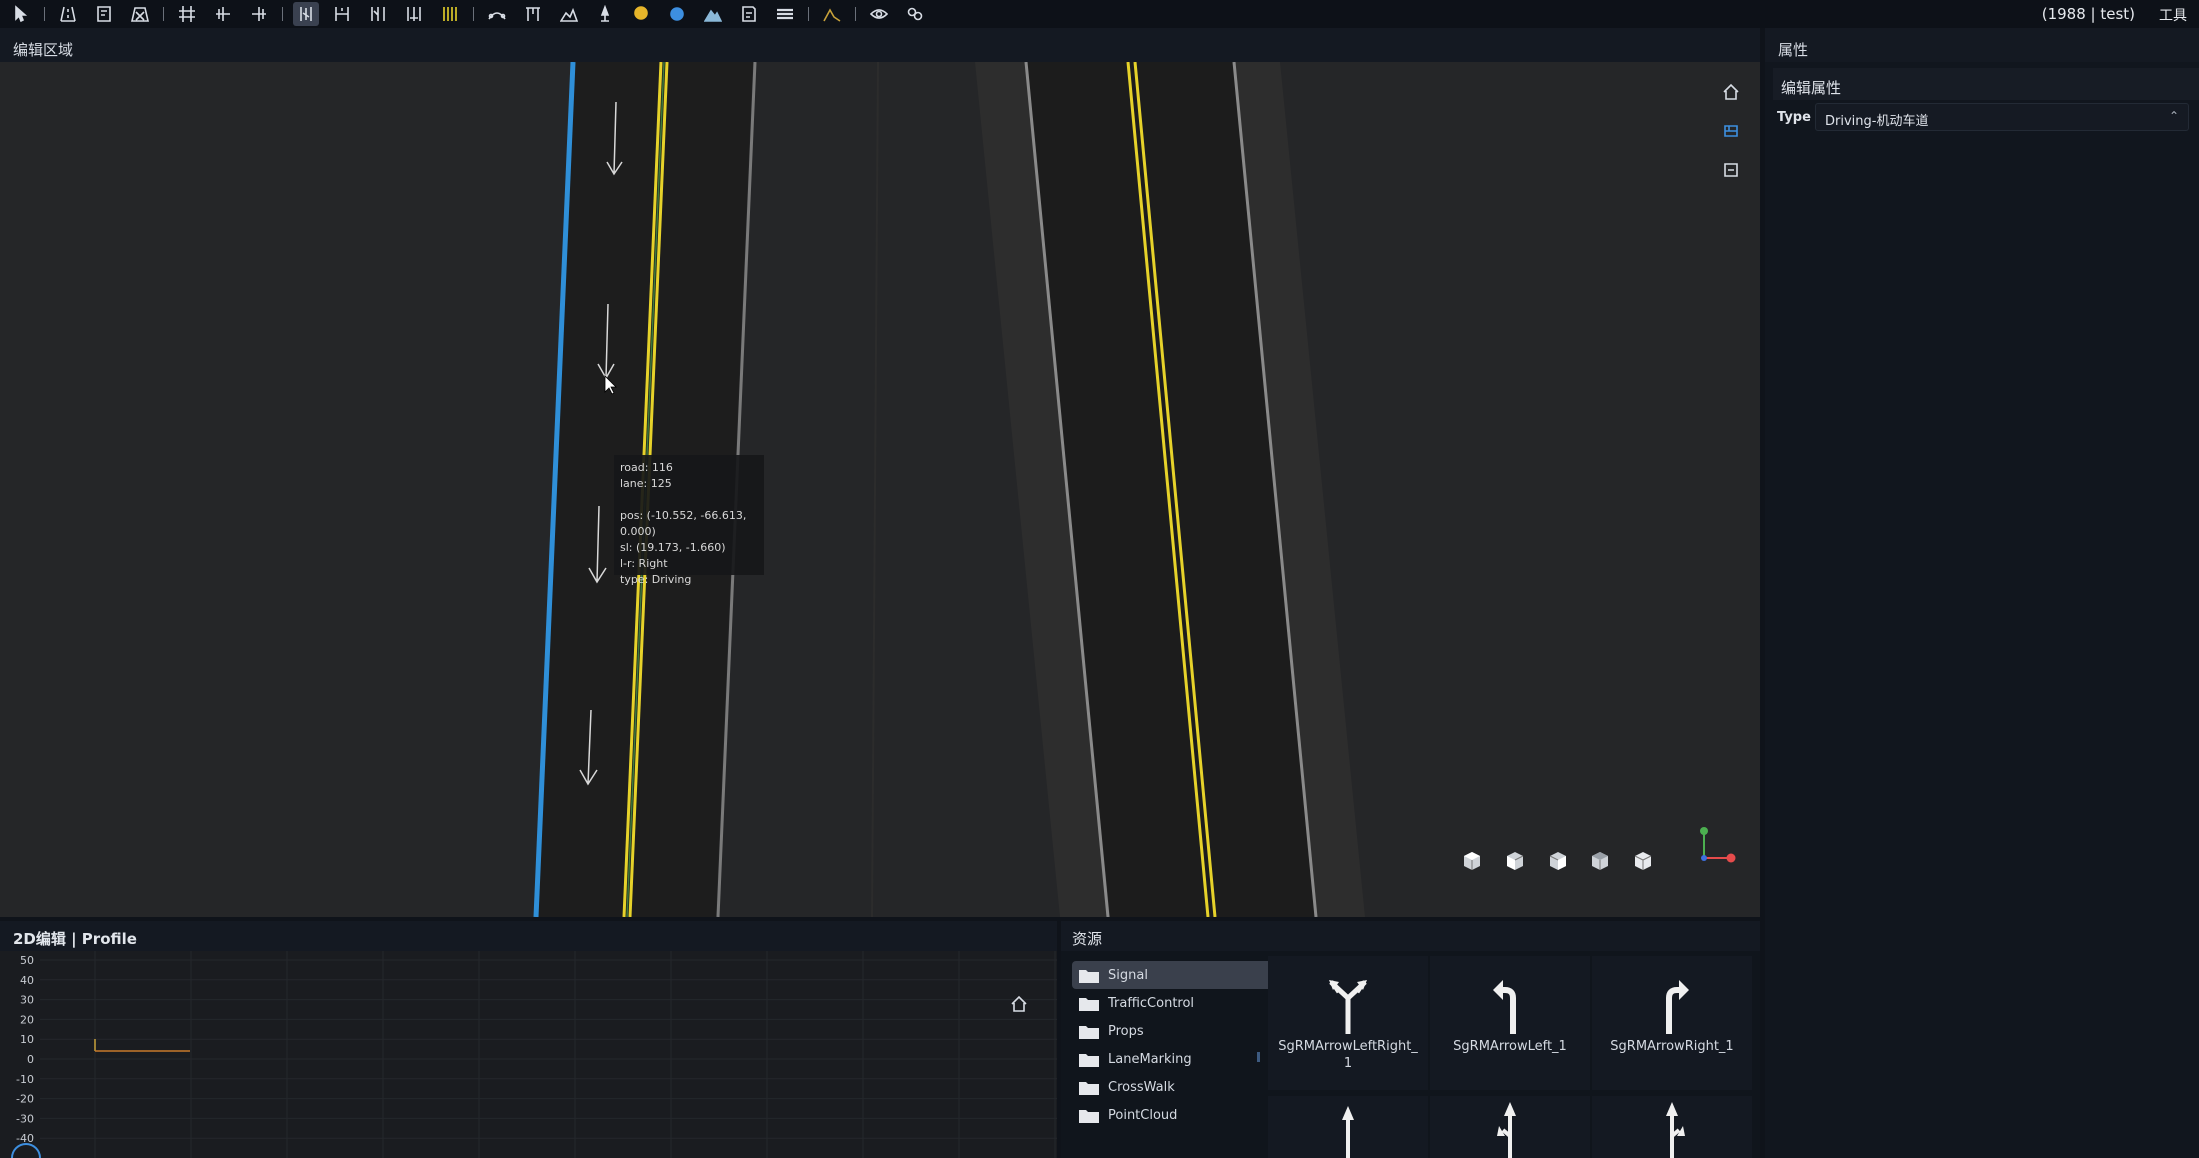  What do you see at coordinates (1643, 861) in the screenshot?
I see `cube-iso-icon` at bounding box center [1643, 861].